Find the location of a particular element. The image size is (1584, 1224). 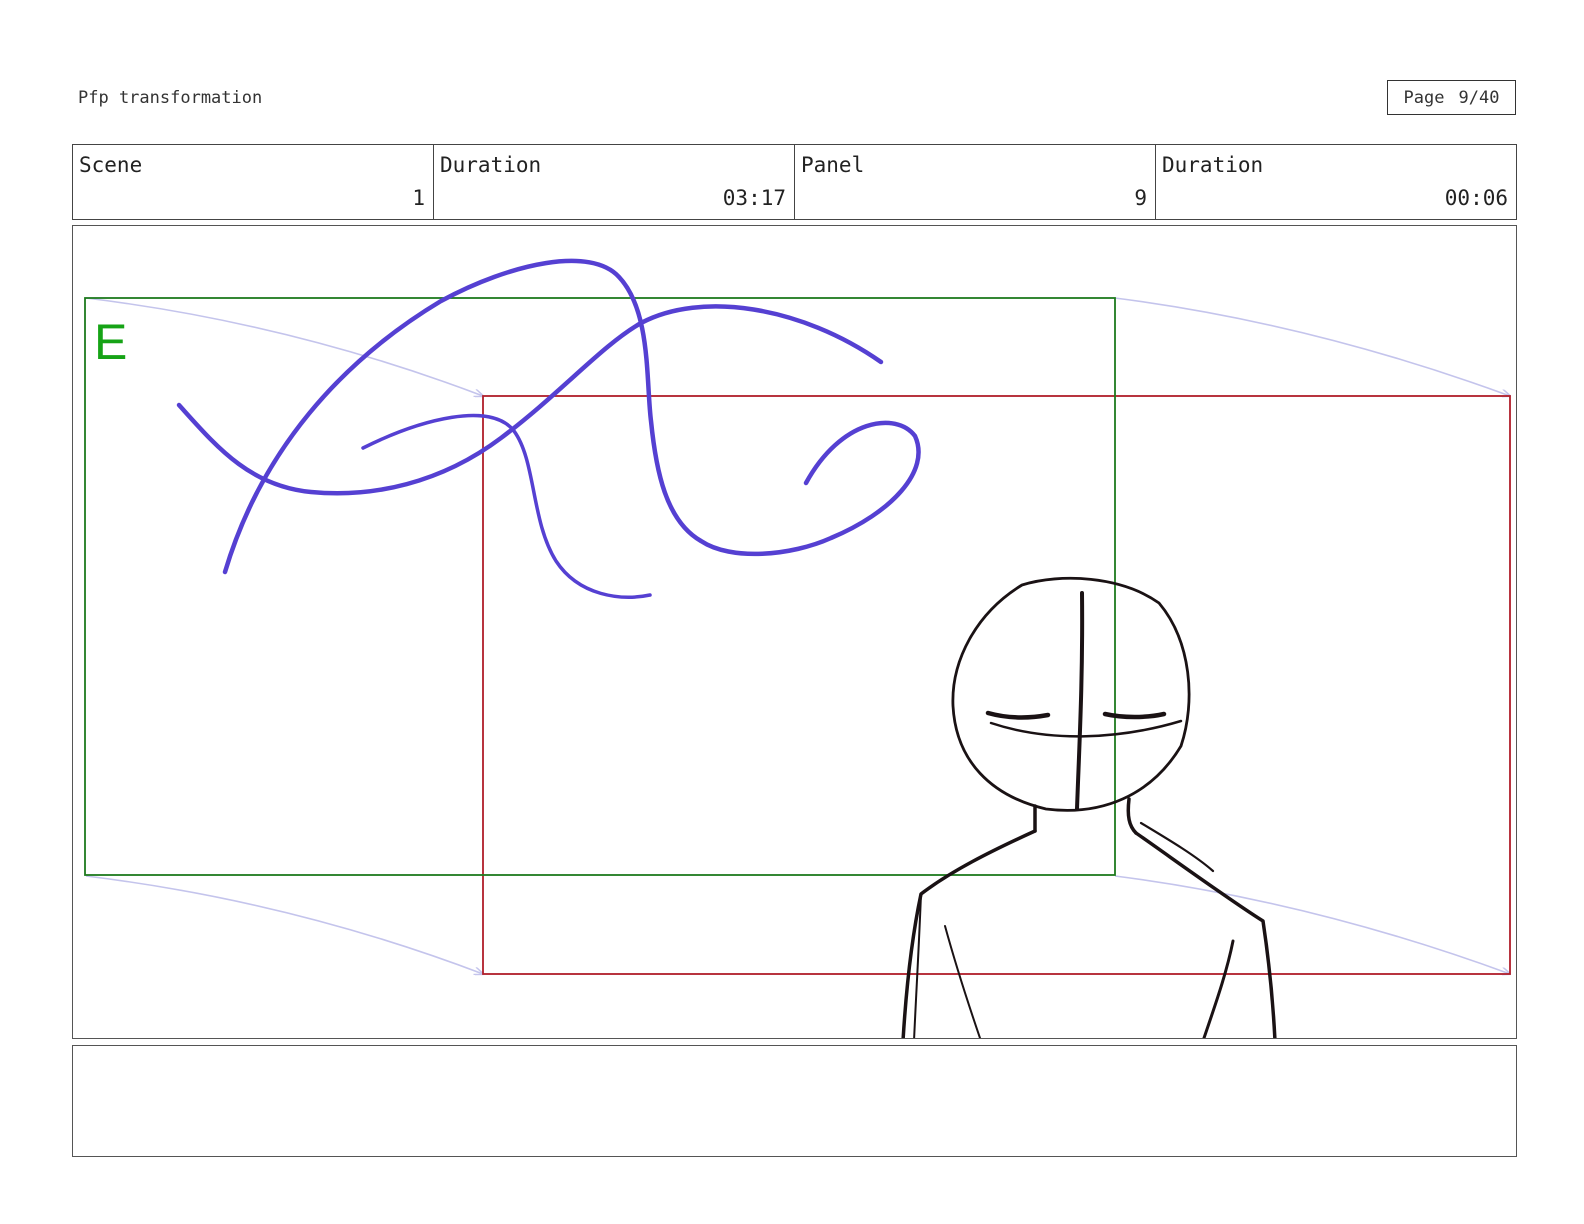

scene-cell: Scene 1 is located at coordinates (253, 182).